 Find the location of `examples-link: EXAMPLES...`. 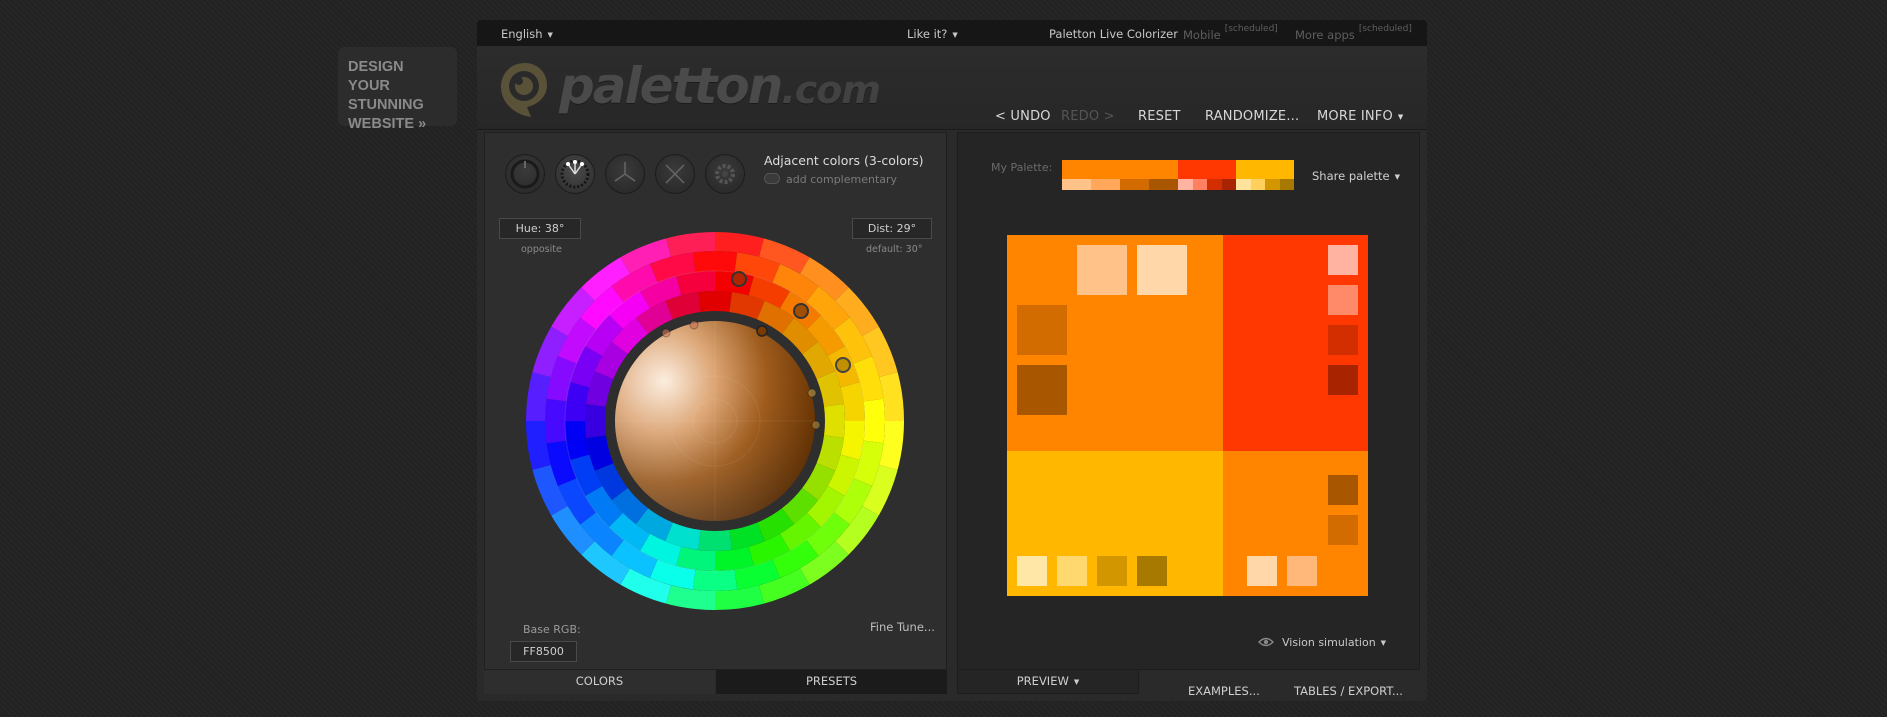

examples-link: EXAMPLES... is located at coordinates (1224, 691).